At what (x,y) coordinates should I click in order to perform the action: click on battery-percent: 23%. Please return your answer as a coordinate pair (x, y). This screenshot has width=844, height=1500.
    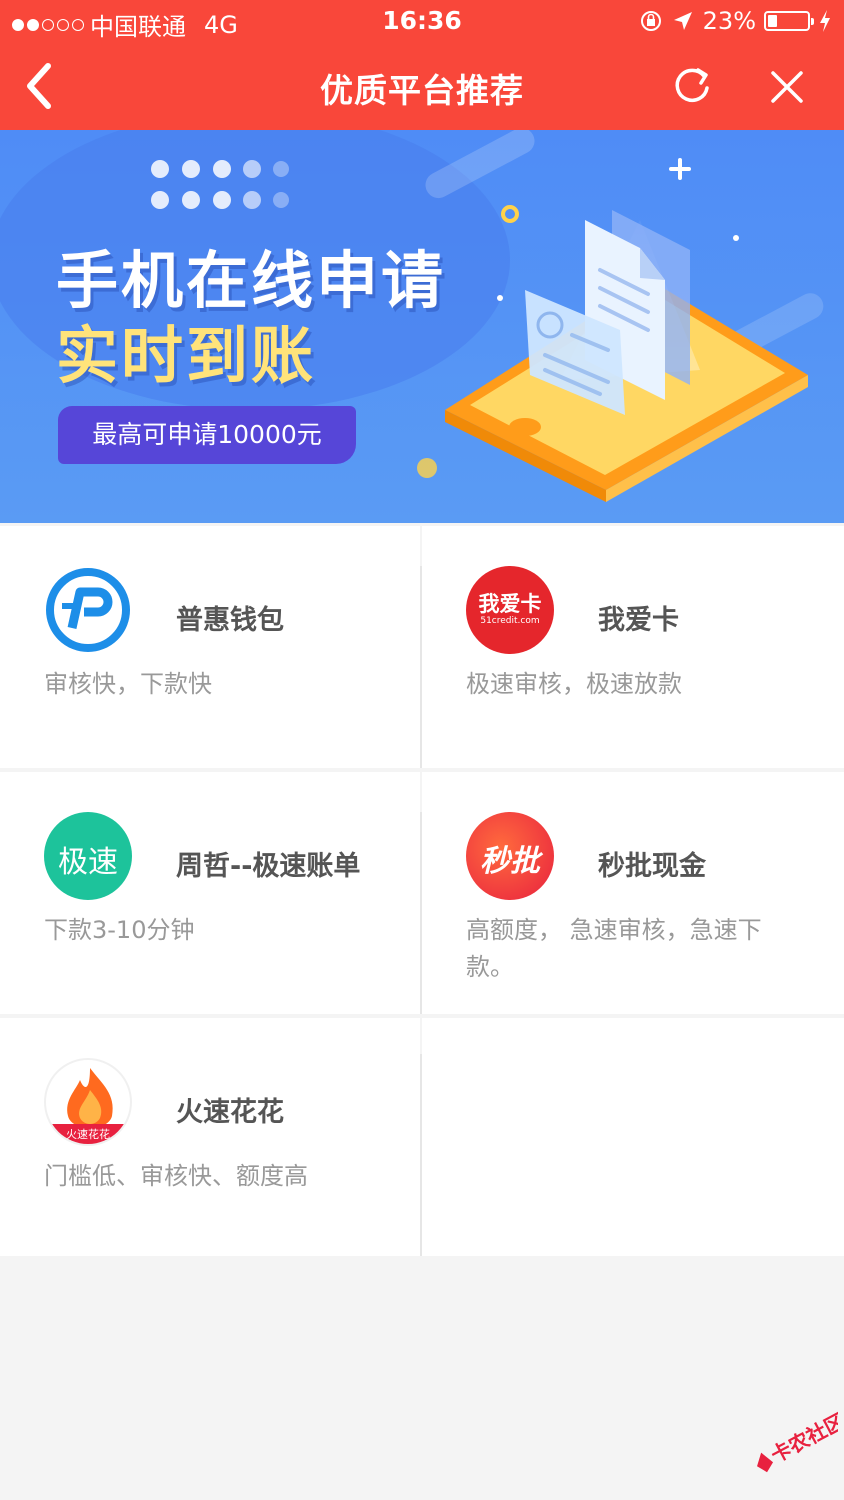
    Looking at the image, I should click on (729, 21).